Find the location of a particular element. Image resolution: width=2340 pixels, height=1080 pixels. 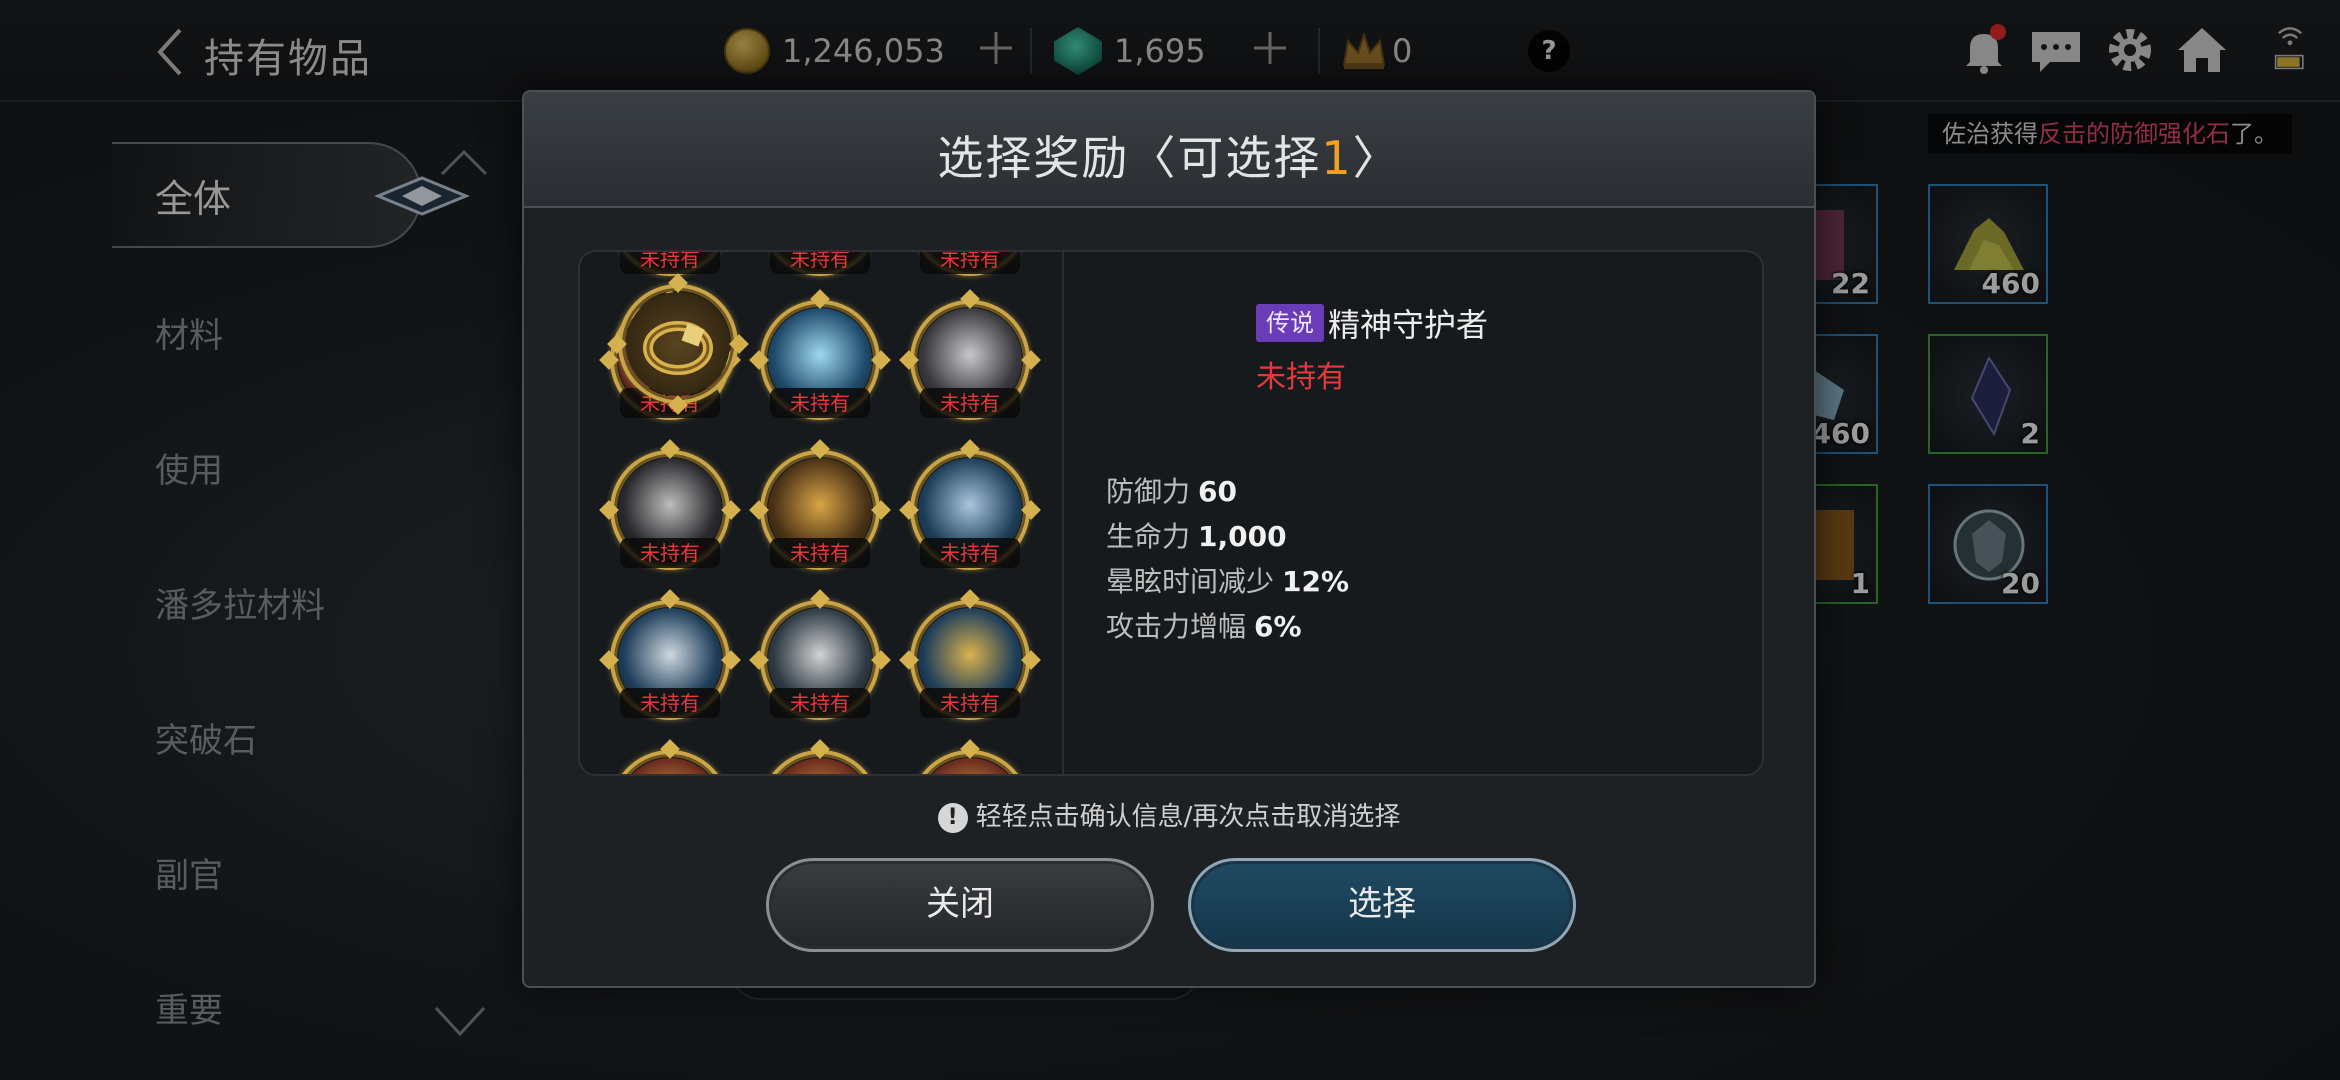

select-button: 选择 is located at coordinates (1382, 905).